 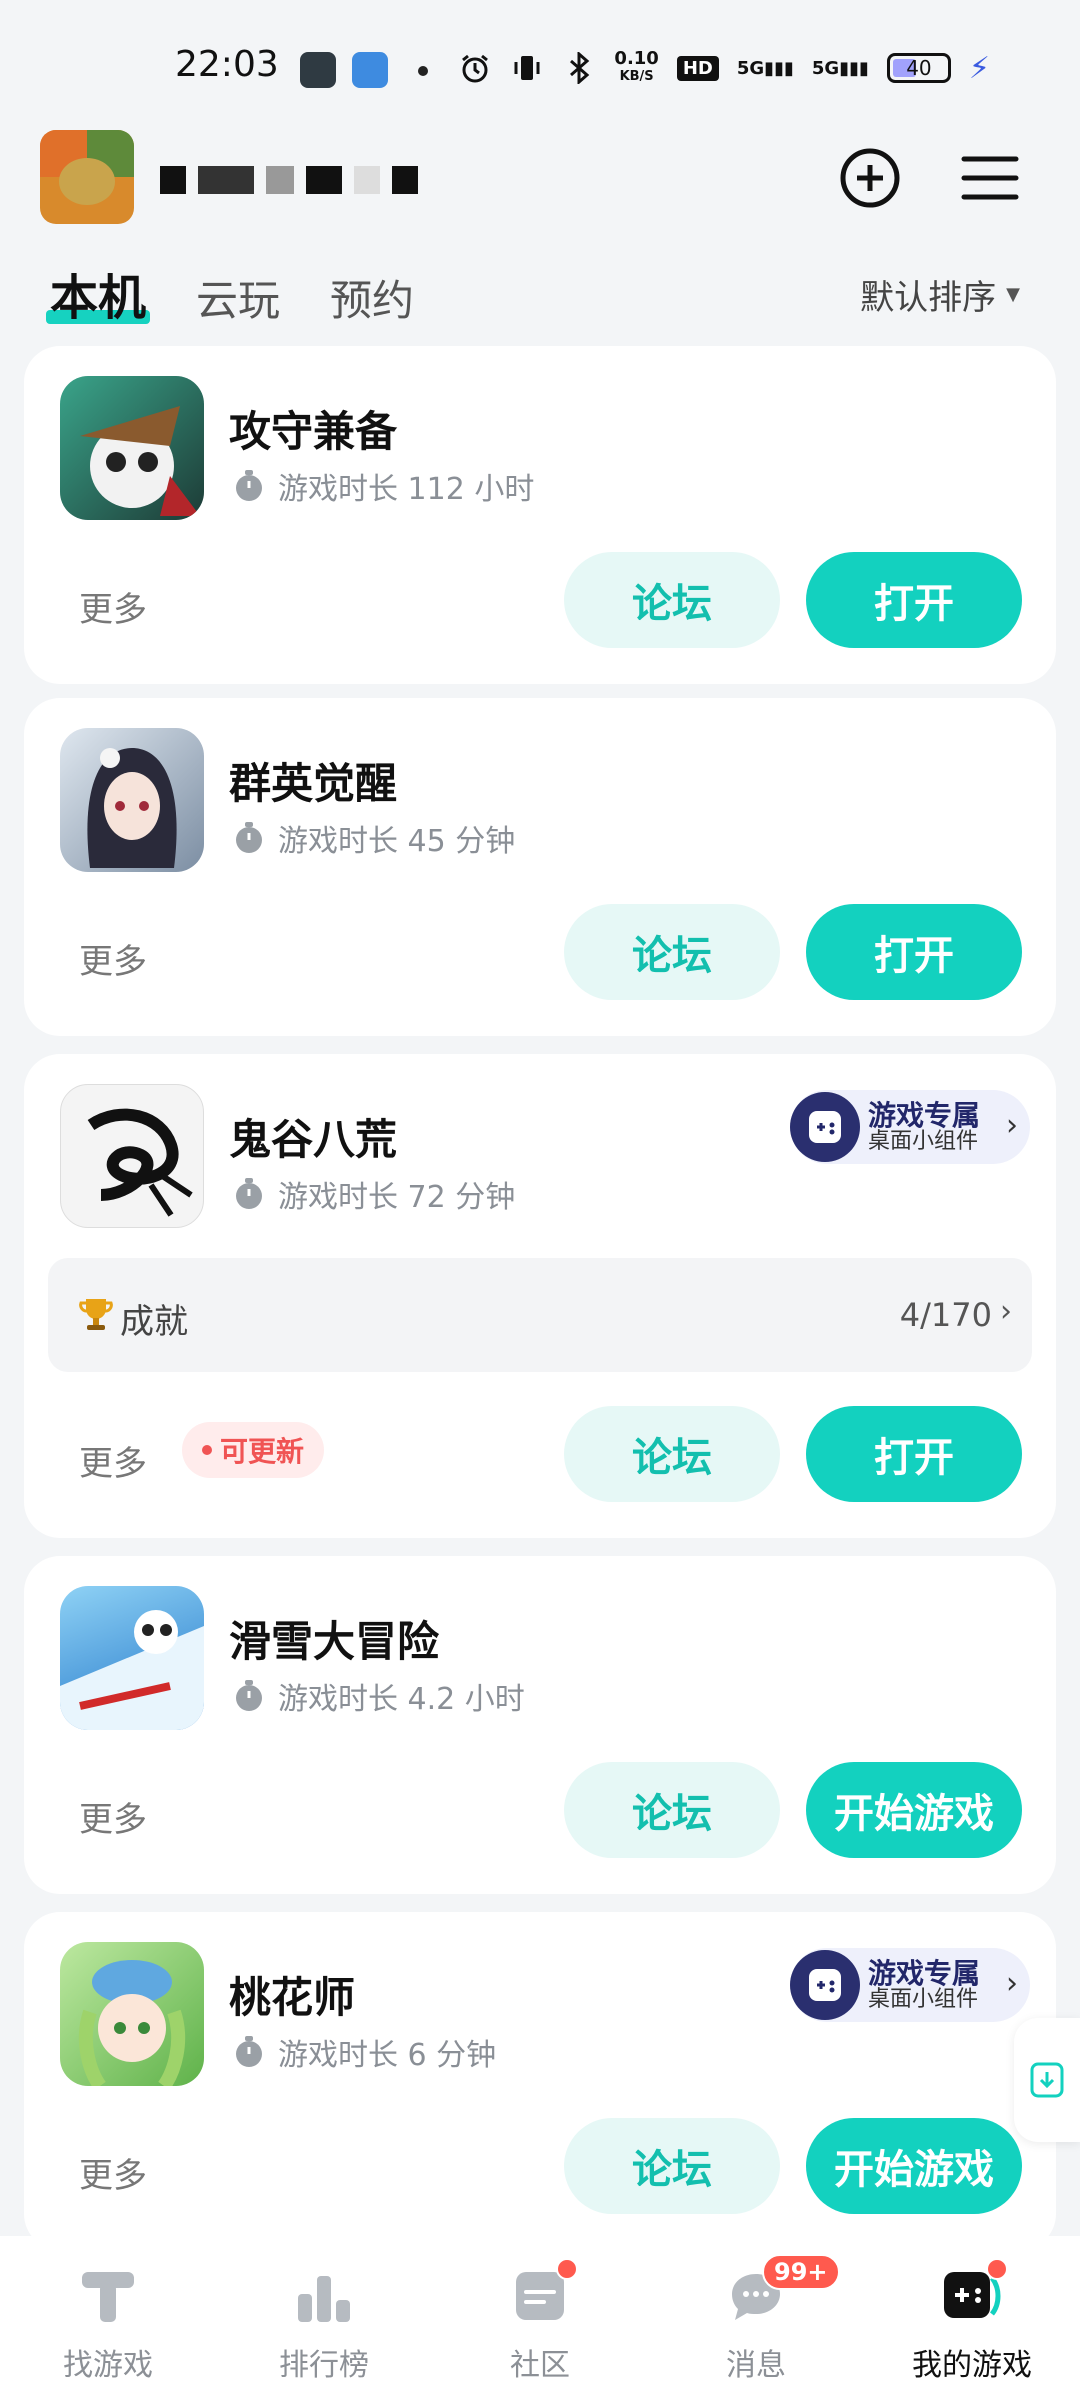 I want to click on username-redacted, so click(x=289, y=180).